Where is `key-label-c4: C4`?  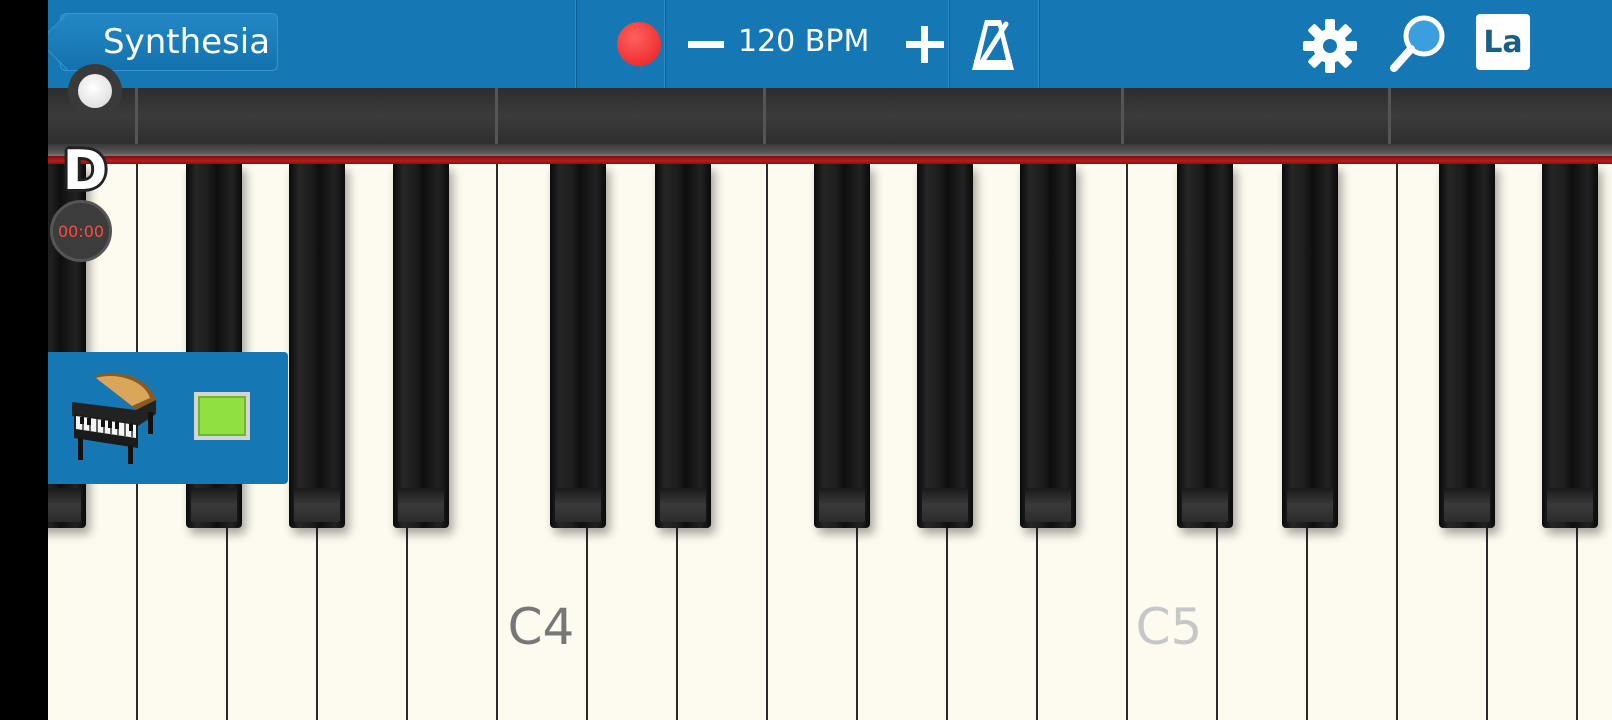 key-label-c4: C4 is located at coordinates (541, 627).